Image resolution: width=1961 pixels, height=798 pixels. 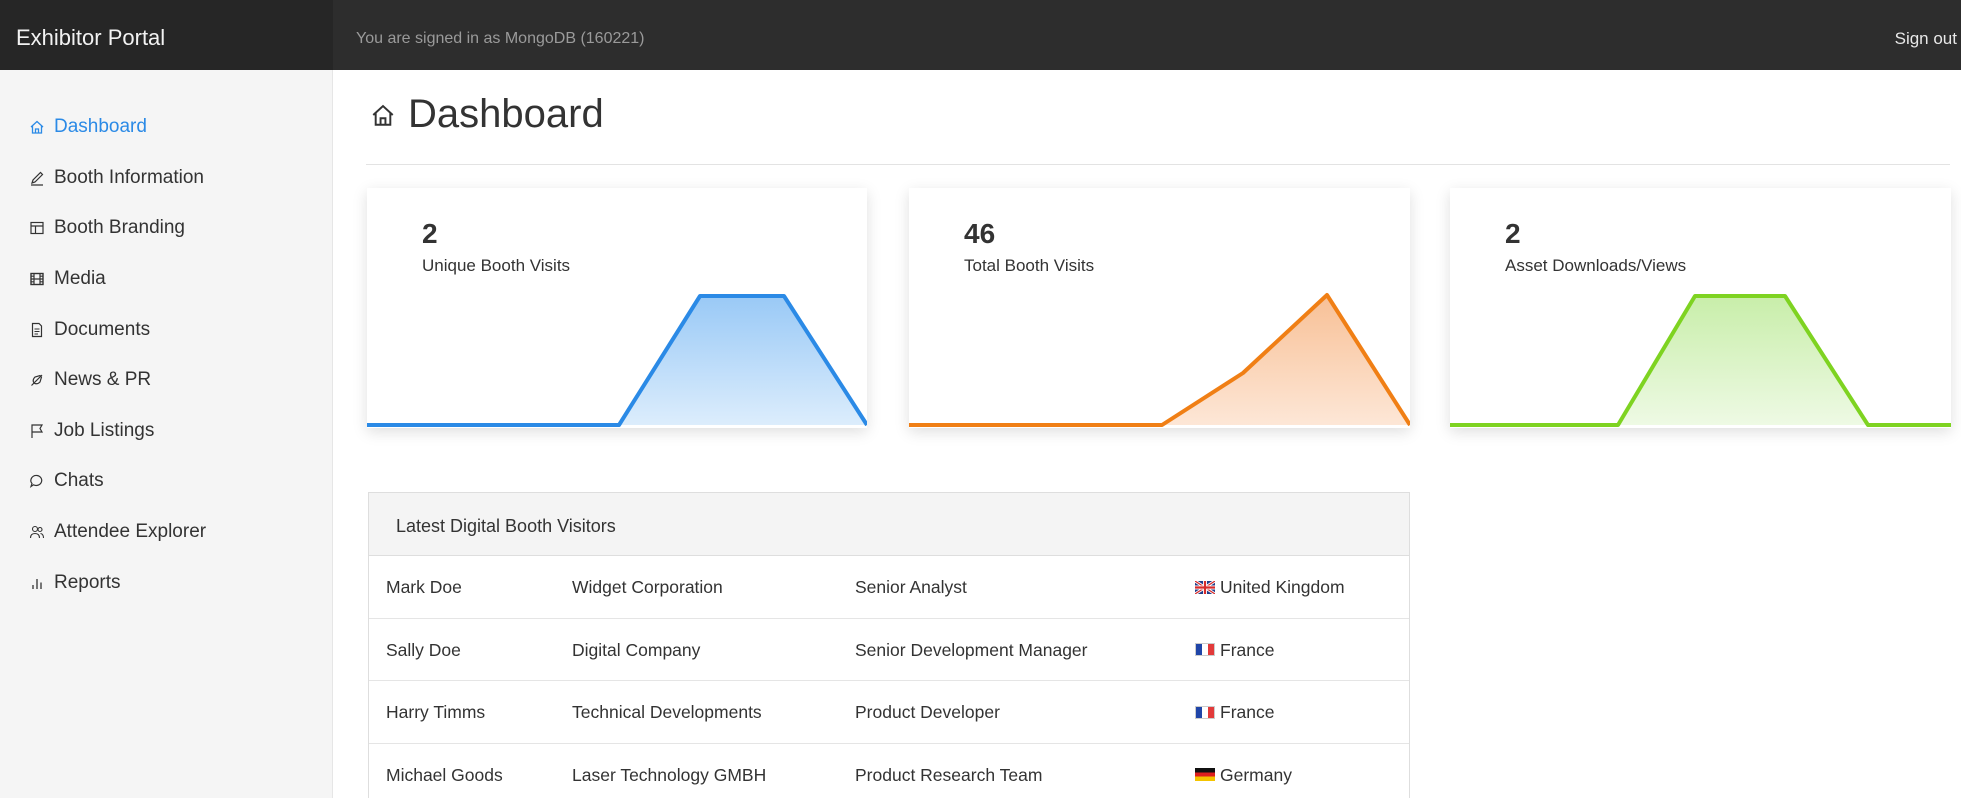 I want to click on bar-chart-icon, so click(x=37, y=583).